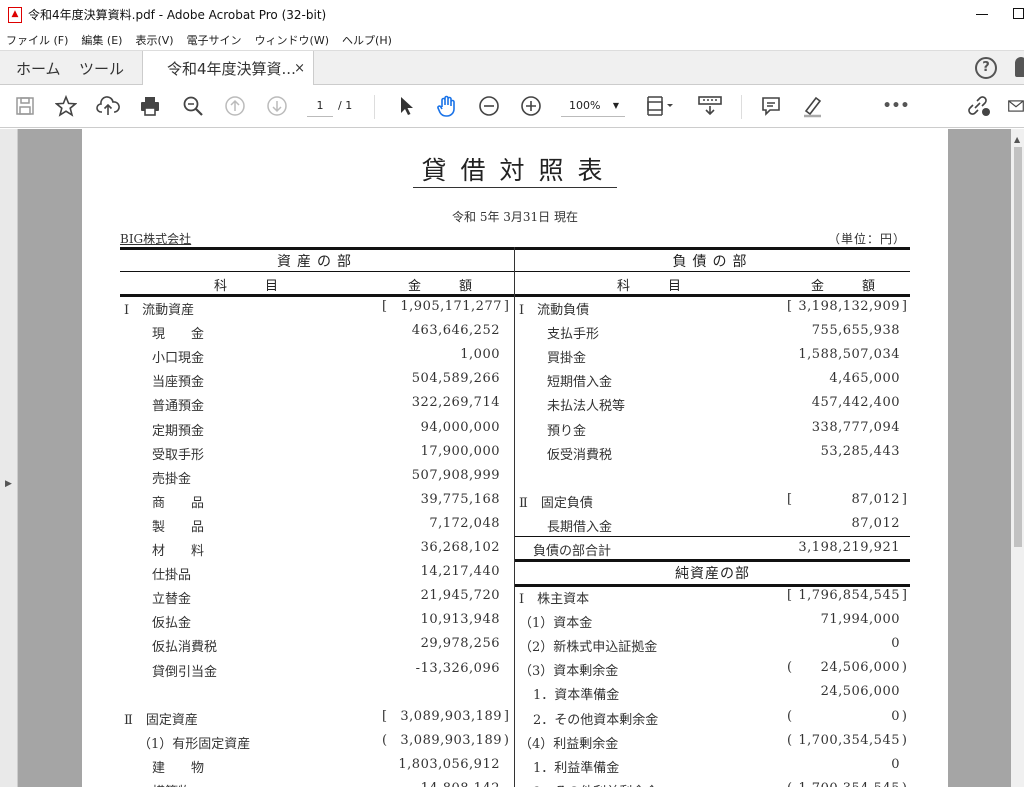 The height and width of the screenshot is (787, 1024). Describe the element at coordinates (580, 527) in the screenshot. I see `row-label: 長期借入金` at that location.